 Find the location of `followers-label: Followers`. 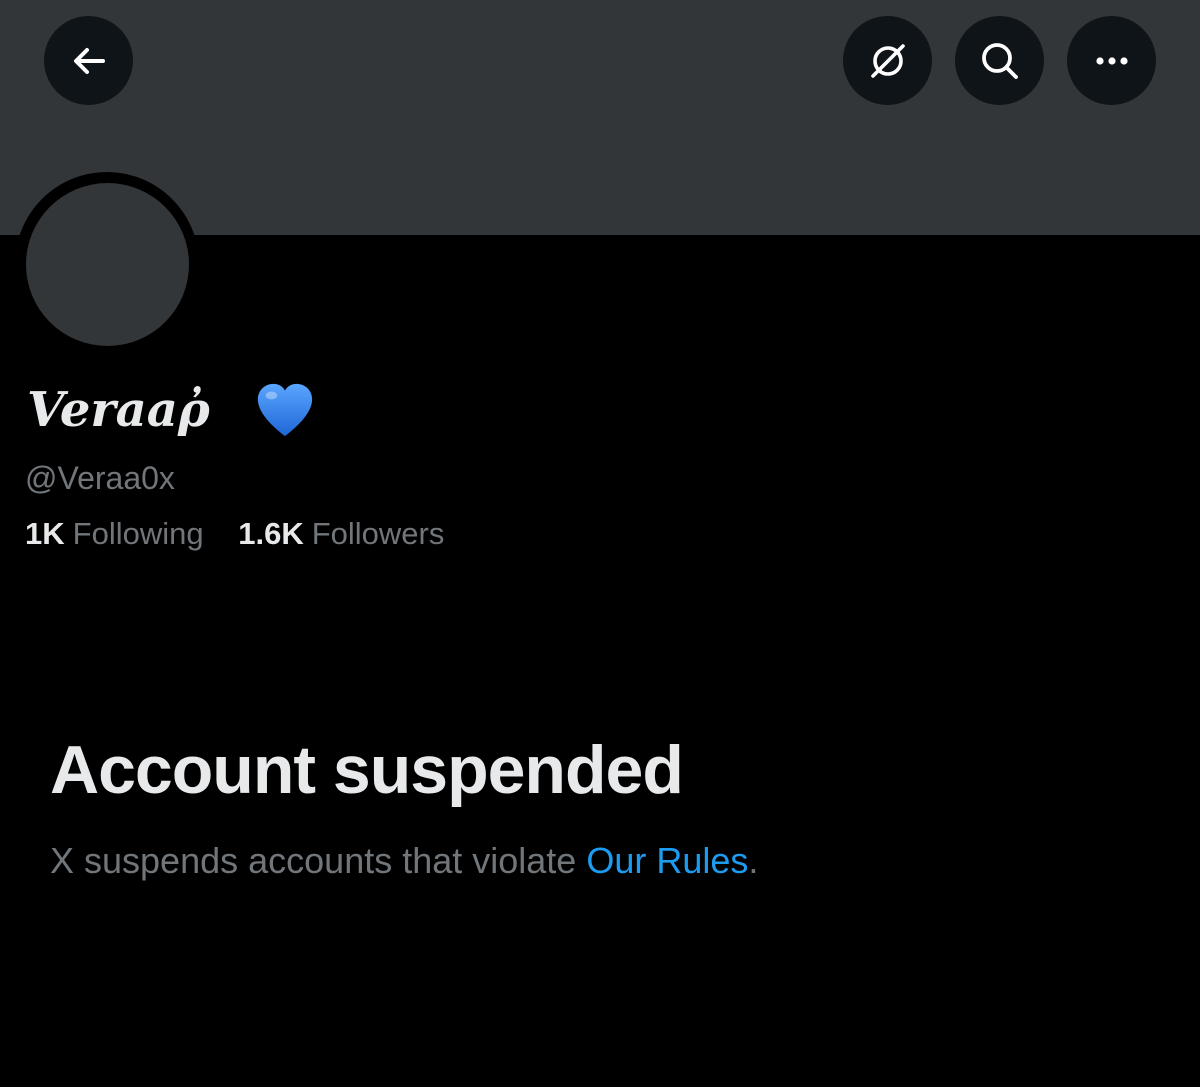

followers-label: Followers is located at coordinates (378, 533).